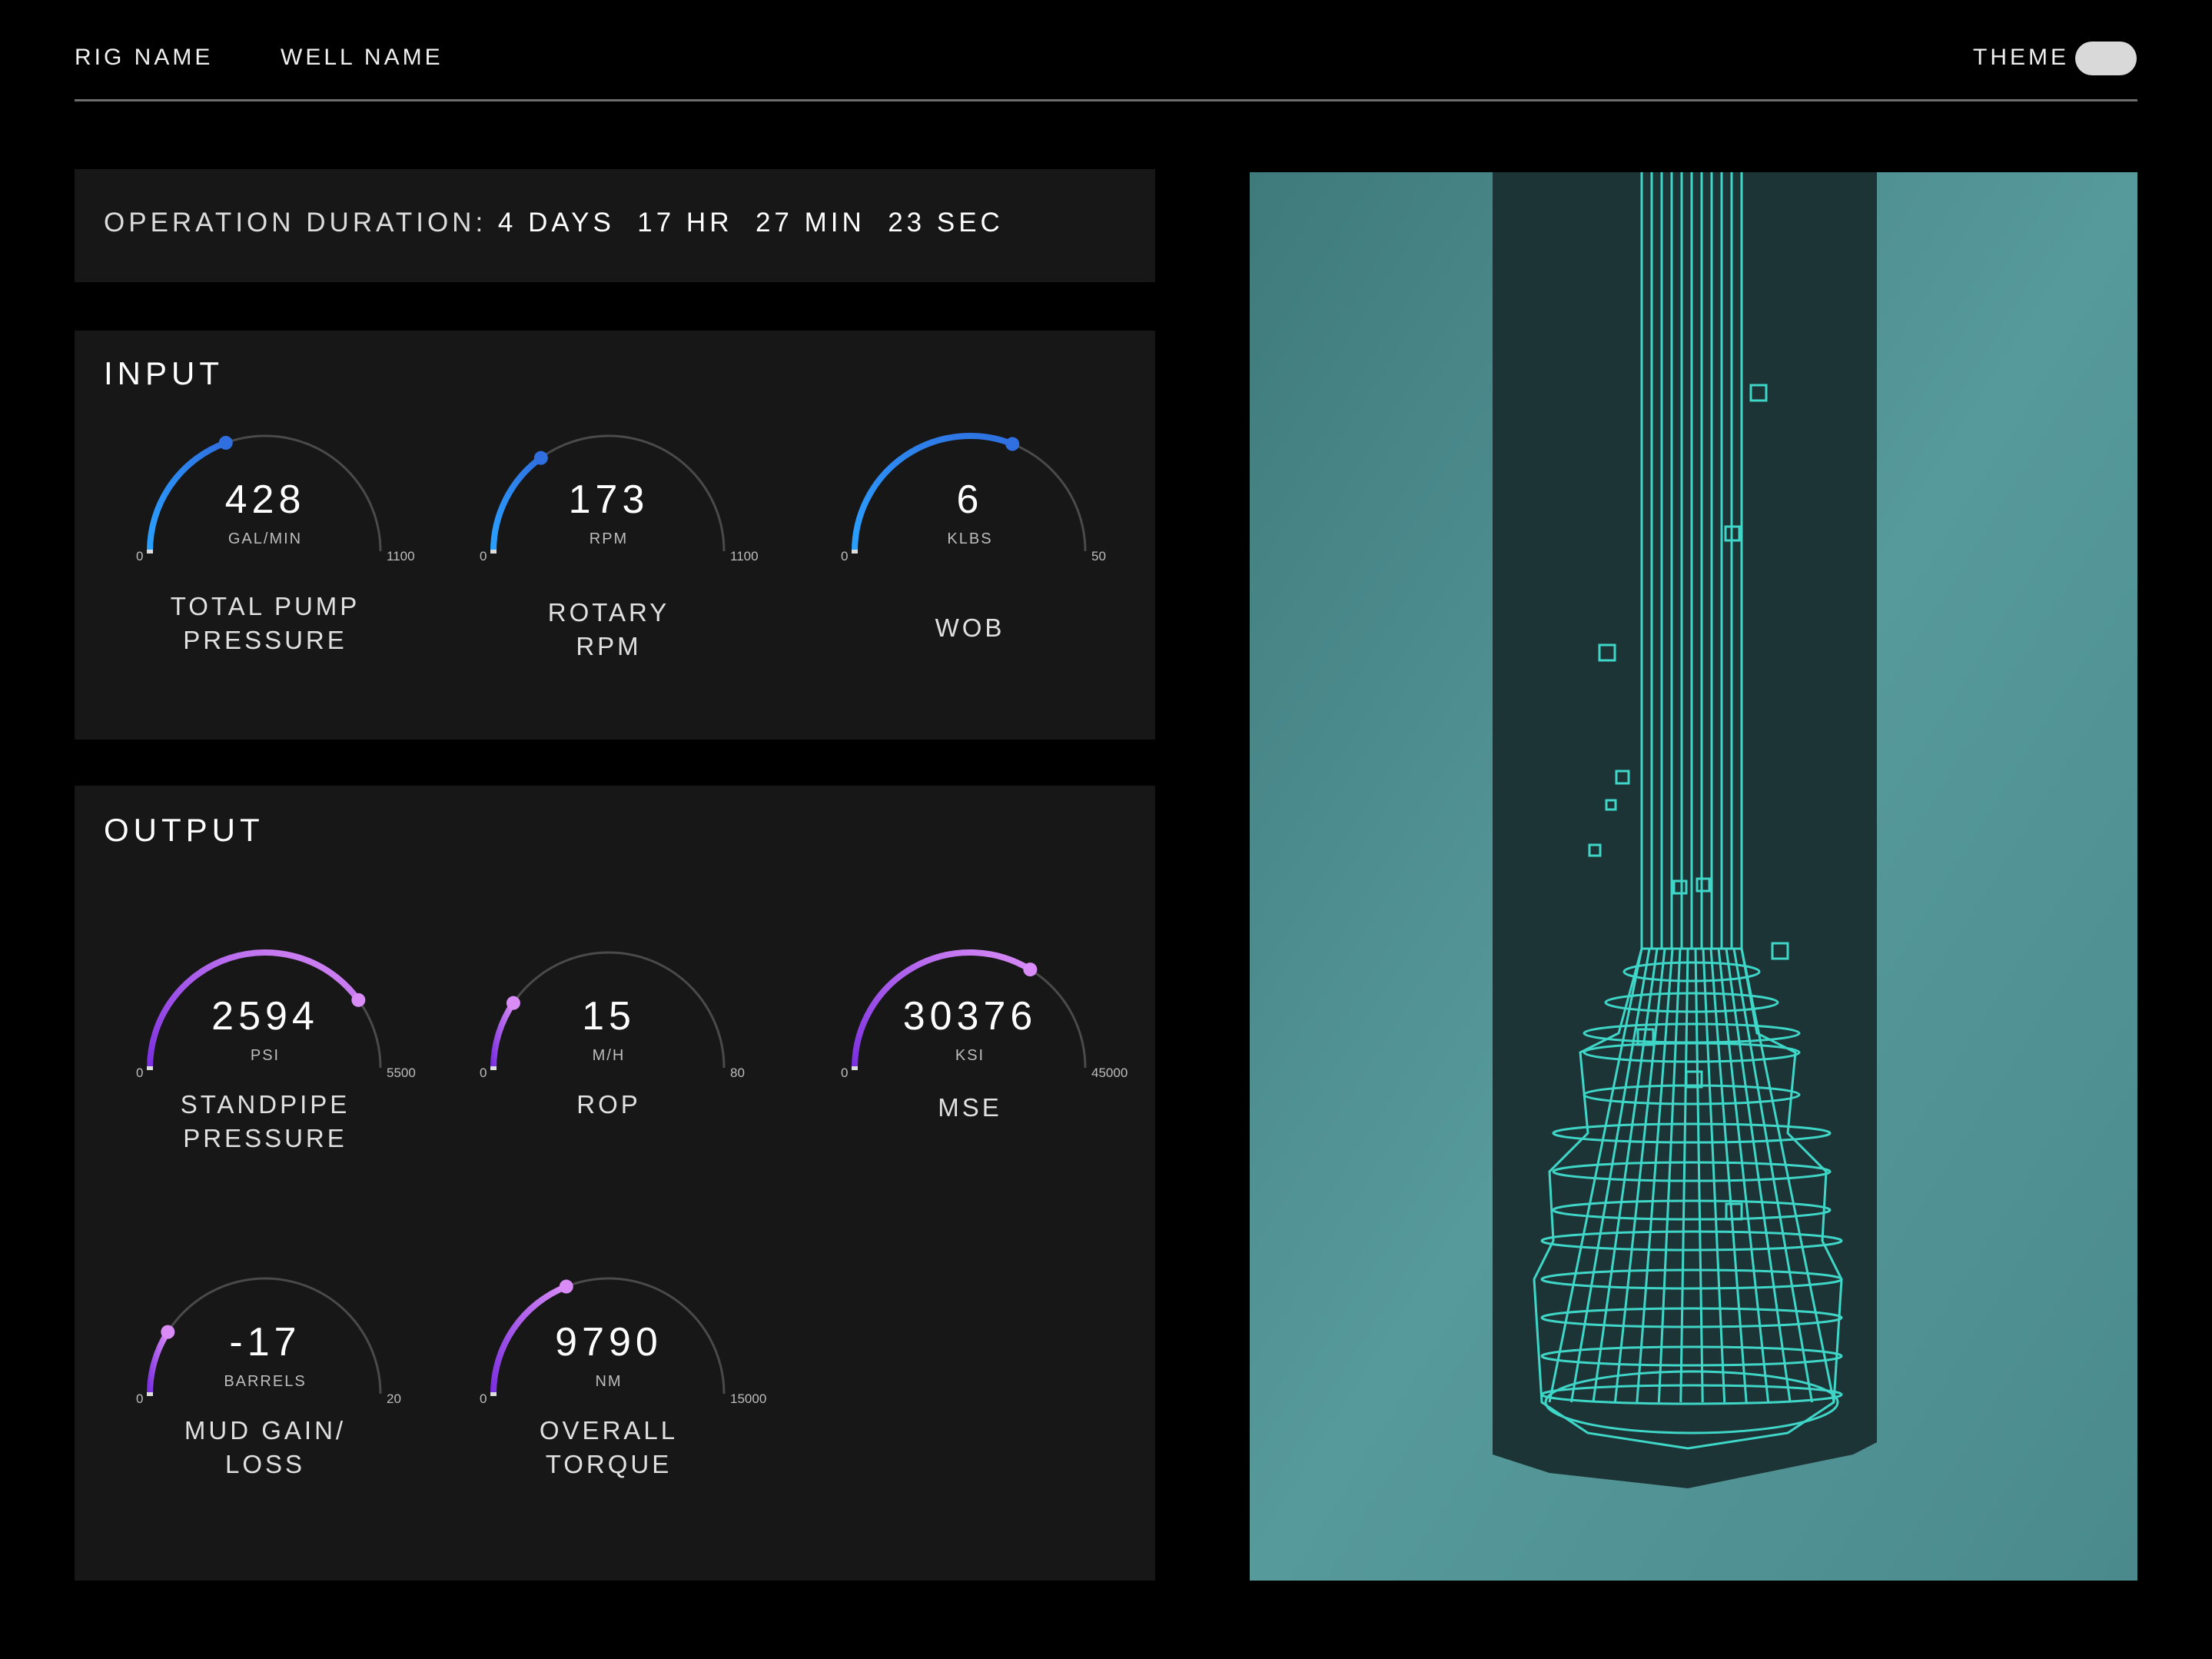  Describe the element at coordinates (609, 538) in the screenshot. I see `gauge-unit: RPM` at that location.